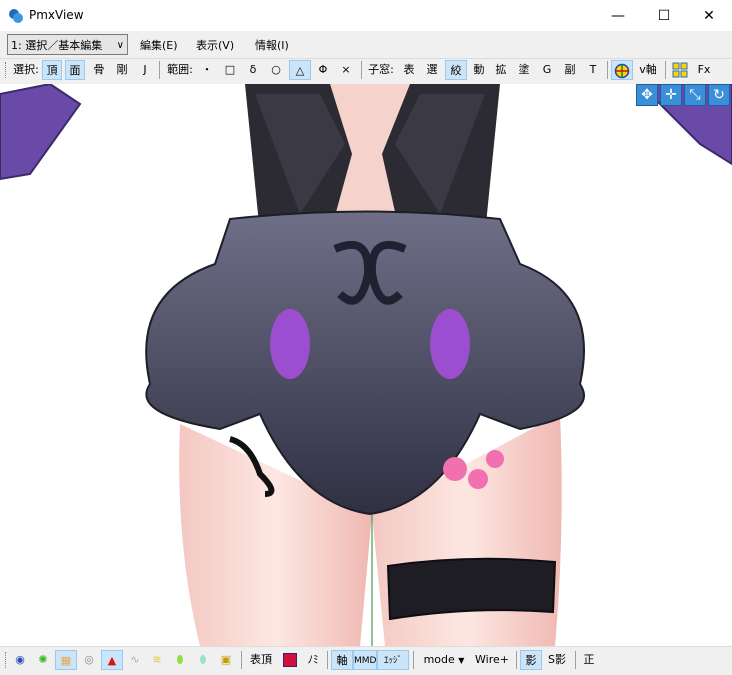 Image resolution: width=732 pixels, height=675 pixels. Describe the element at coordinates (122, 70) in the screenshot. I see `select-rigid-button: 剛` at that location.